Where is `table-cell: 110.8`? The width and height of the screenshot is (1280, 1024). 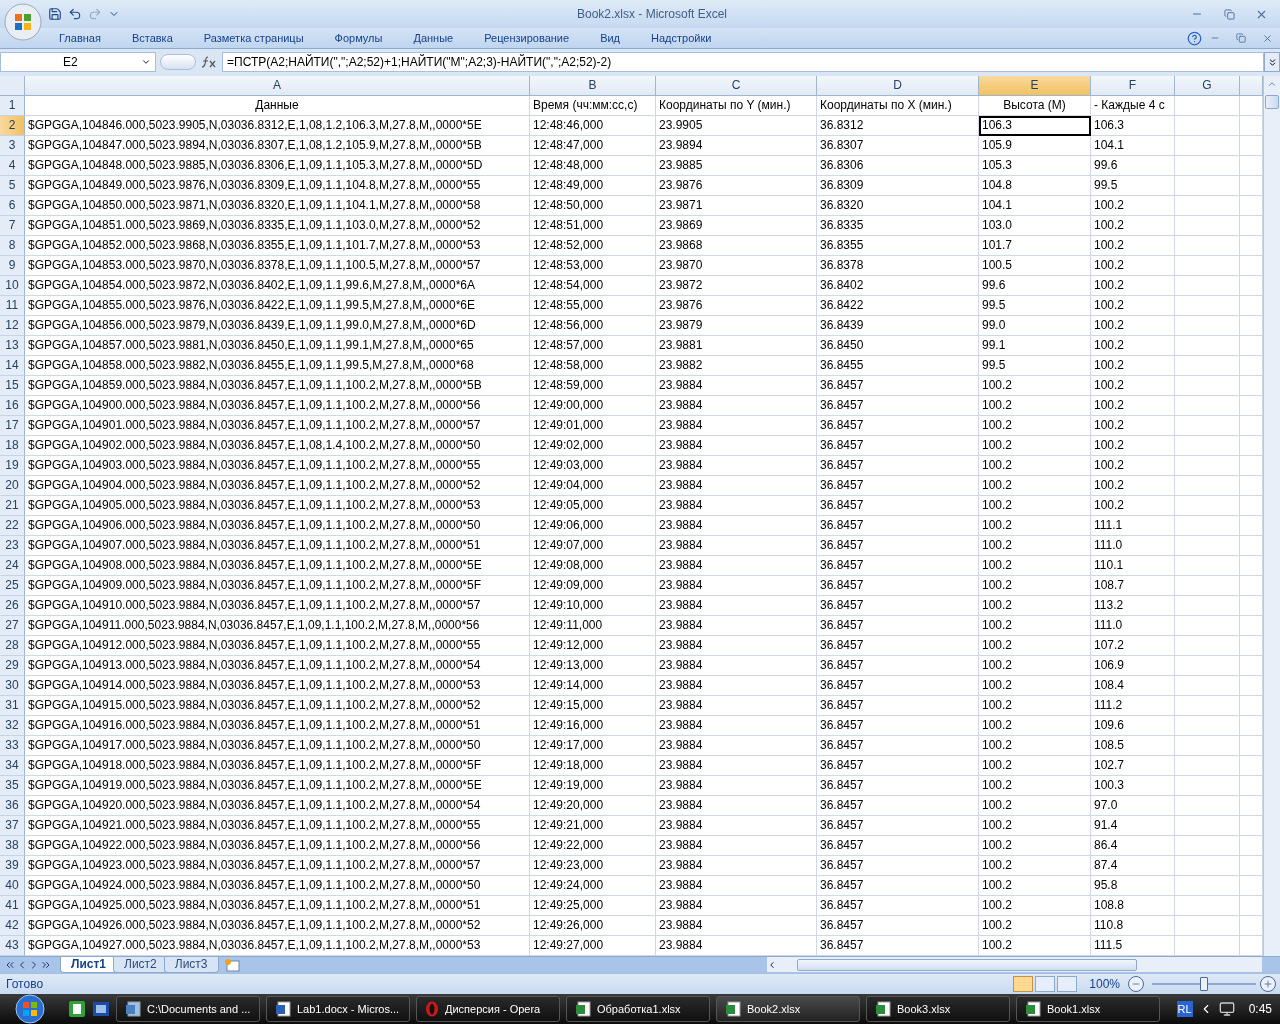 table-cell: 110.8 is located at coordinates (1133, 925).